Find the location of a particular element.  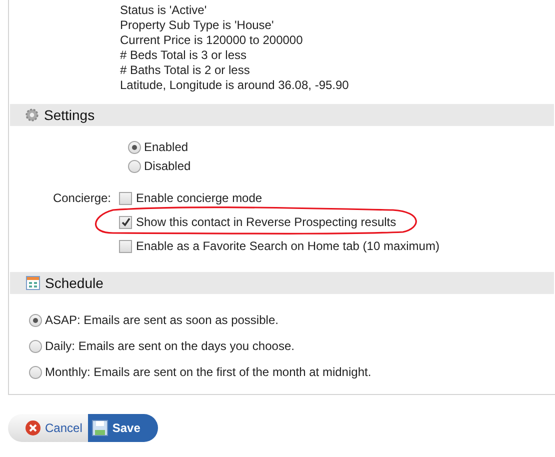

criteria-line: Status is 'Active' is located at coordinates (164, 10).